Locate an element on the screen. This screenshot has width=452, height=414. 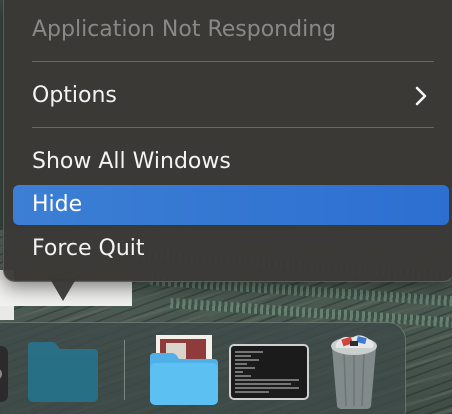
terminal-icon is located at coordinates (269, 372).